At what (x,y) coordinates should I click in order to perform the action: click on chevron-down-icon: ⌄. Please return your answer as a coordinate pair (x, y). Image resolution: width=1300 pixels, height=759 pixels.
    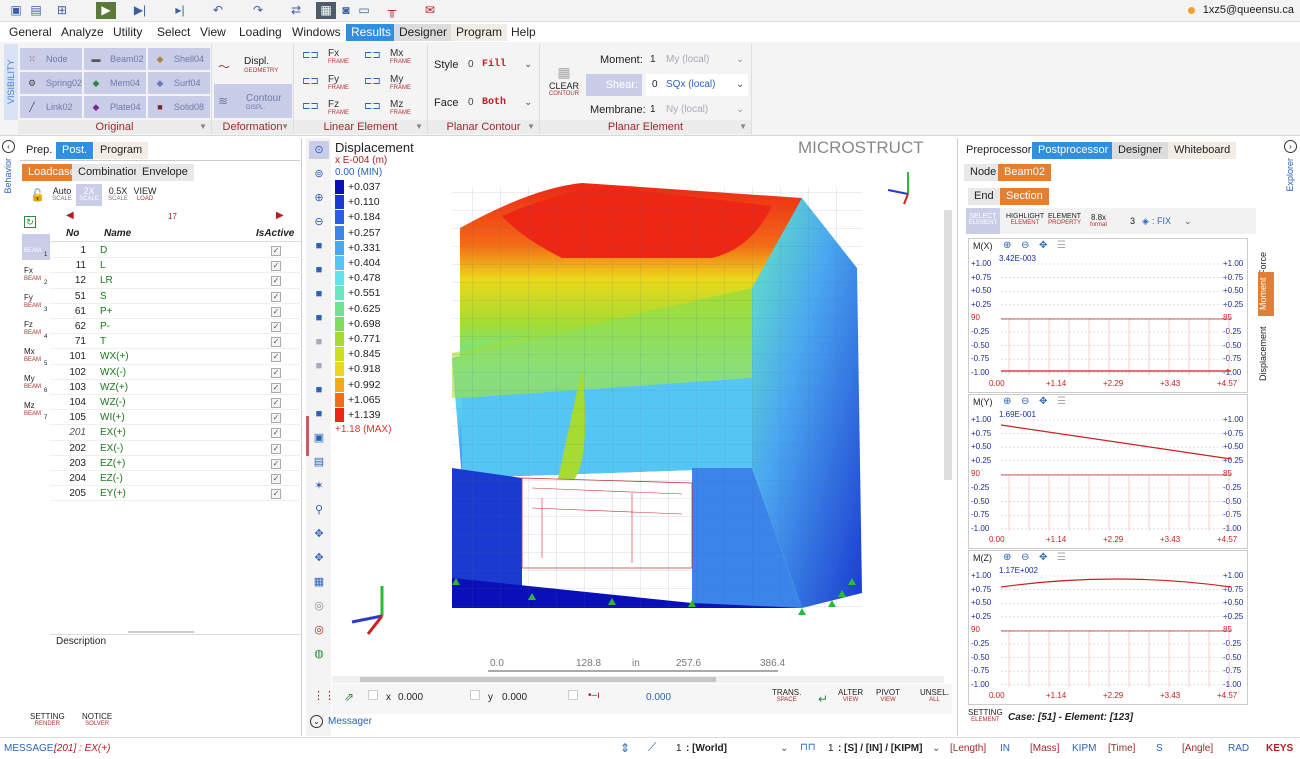
    Looking at the image, I should click on (316, 721).